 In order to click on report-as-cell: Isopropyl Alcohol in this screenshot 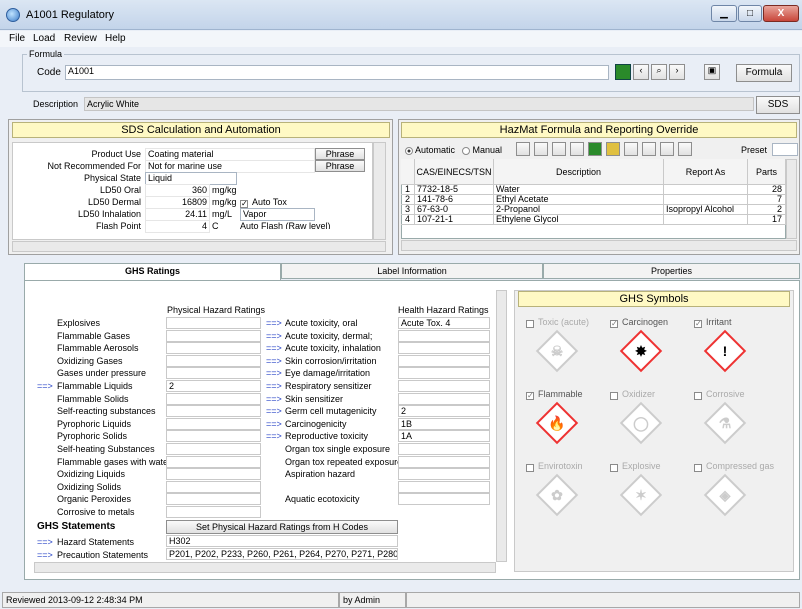, I will do `click(706, 210)`.